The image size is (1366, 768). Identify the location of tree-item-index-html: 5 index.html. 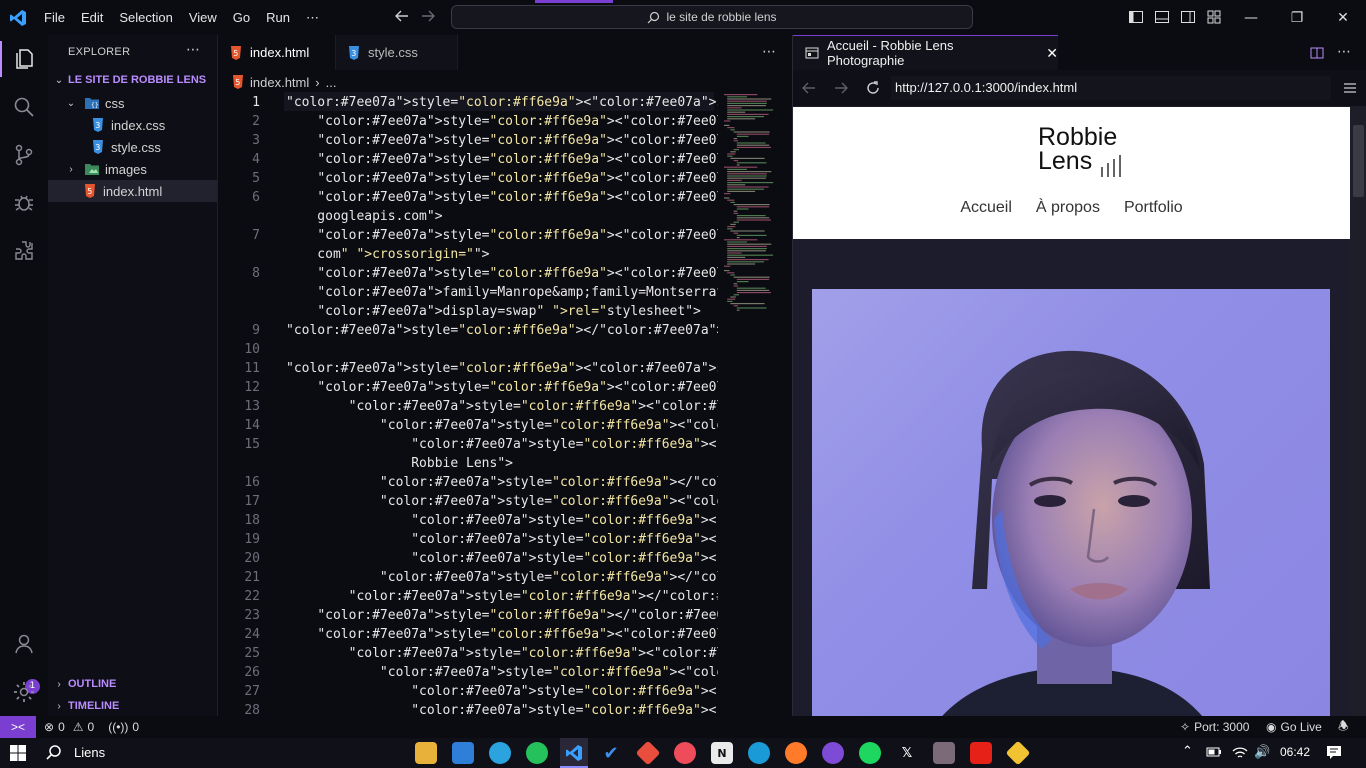
(132, 191).